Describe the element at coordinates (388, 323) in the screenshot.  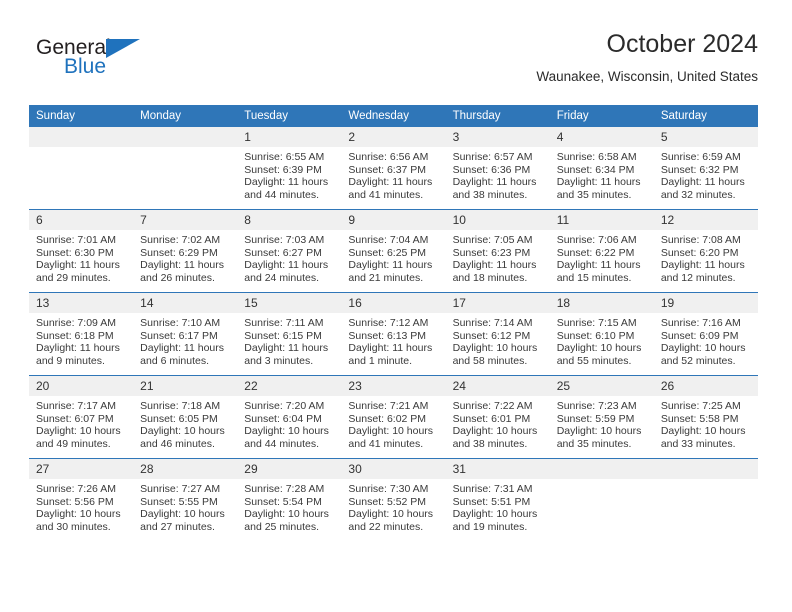
I see `sunrise-text: Sunrise: 7:12 AM` at that location.